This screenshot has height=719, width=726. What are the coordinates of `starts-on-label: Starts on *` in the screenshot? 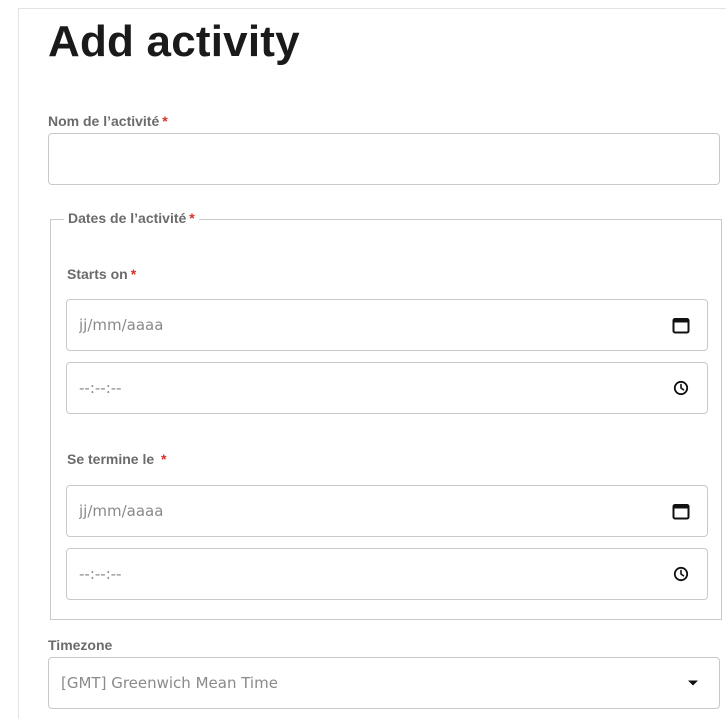 It's located at (102, 274).